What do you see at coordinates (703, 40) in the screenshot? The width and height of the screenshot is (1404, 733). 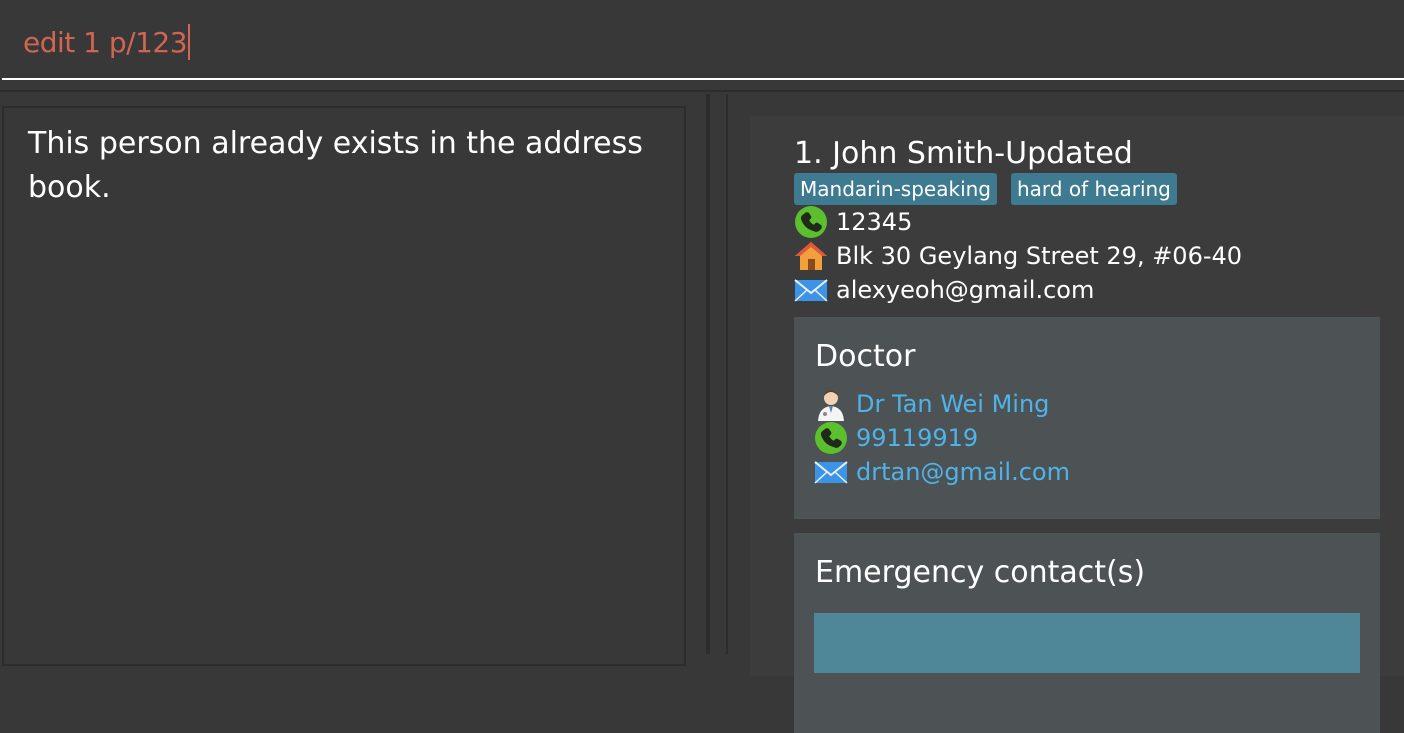 I see `command-input: edit 1 p/123` at bounding box center [703, 40].